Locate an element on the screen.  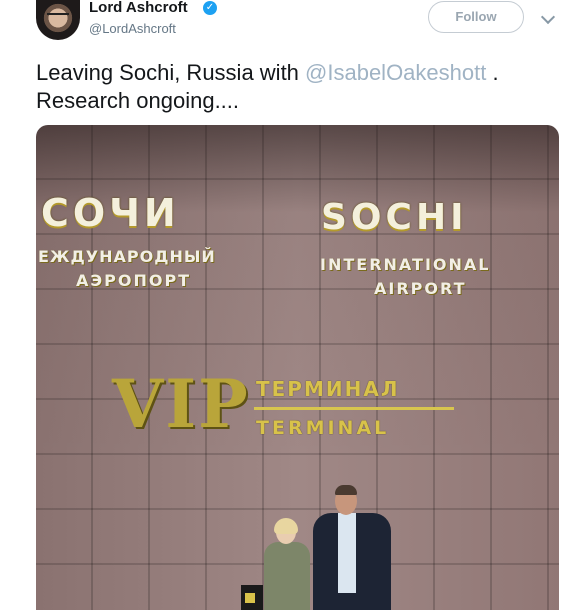
follow-button: Follow is located at coordinates (476, 17).